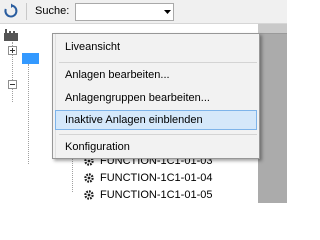  I want to click on tree-row-label: FUNCTION-1C1-01-05, so click(156, 195).